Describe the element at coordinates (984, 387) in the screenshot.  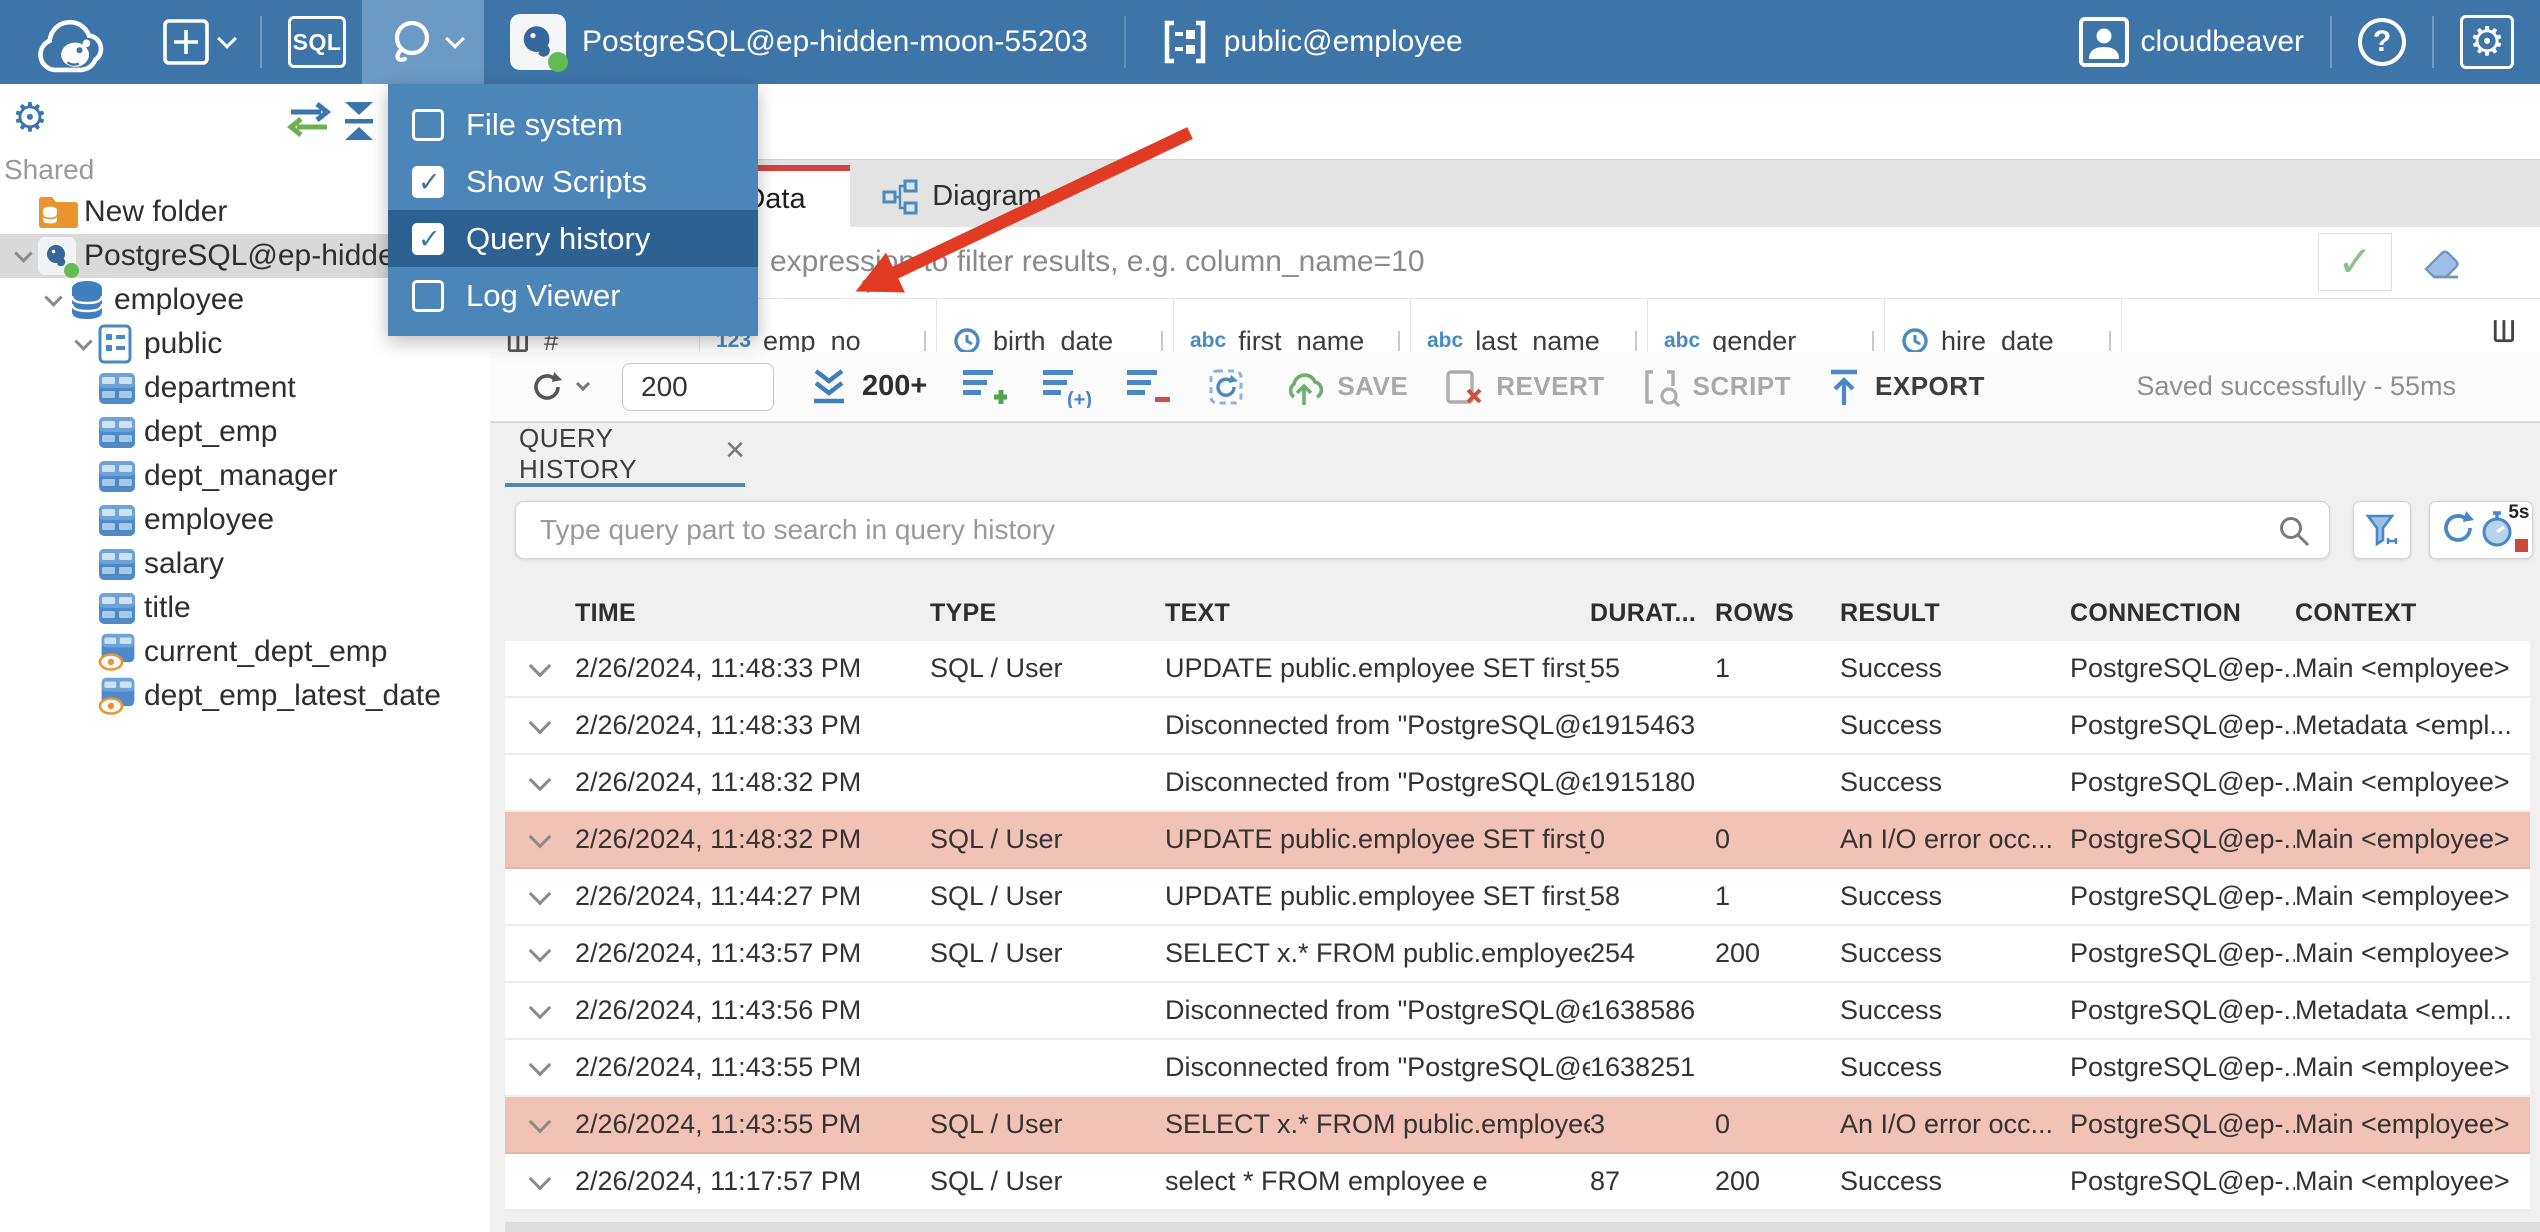
I see `add-row-button` at that location.